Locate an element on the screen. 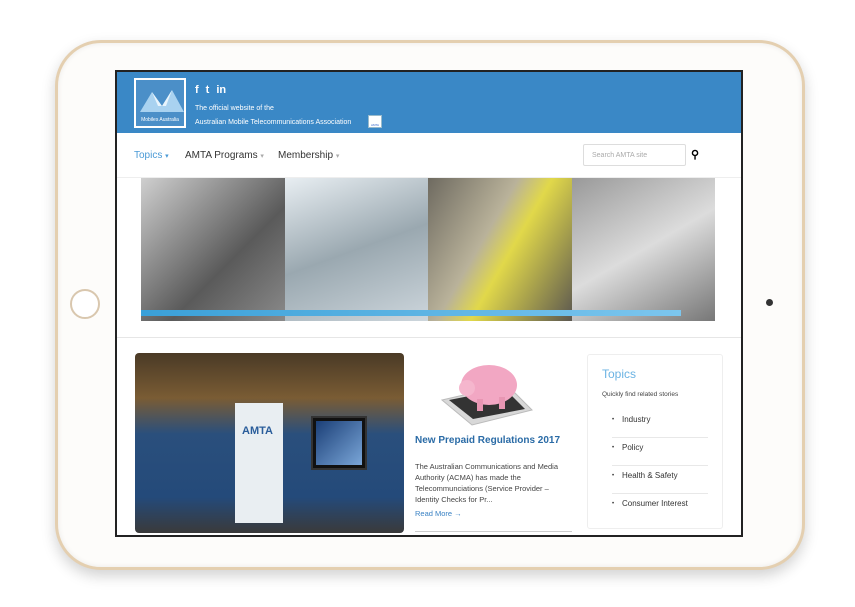 The image size is (855, 607). nav-membership: Membership ▾ is located at coordinates (308, 155).